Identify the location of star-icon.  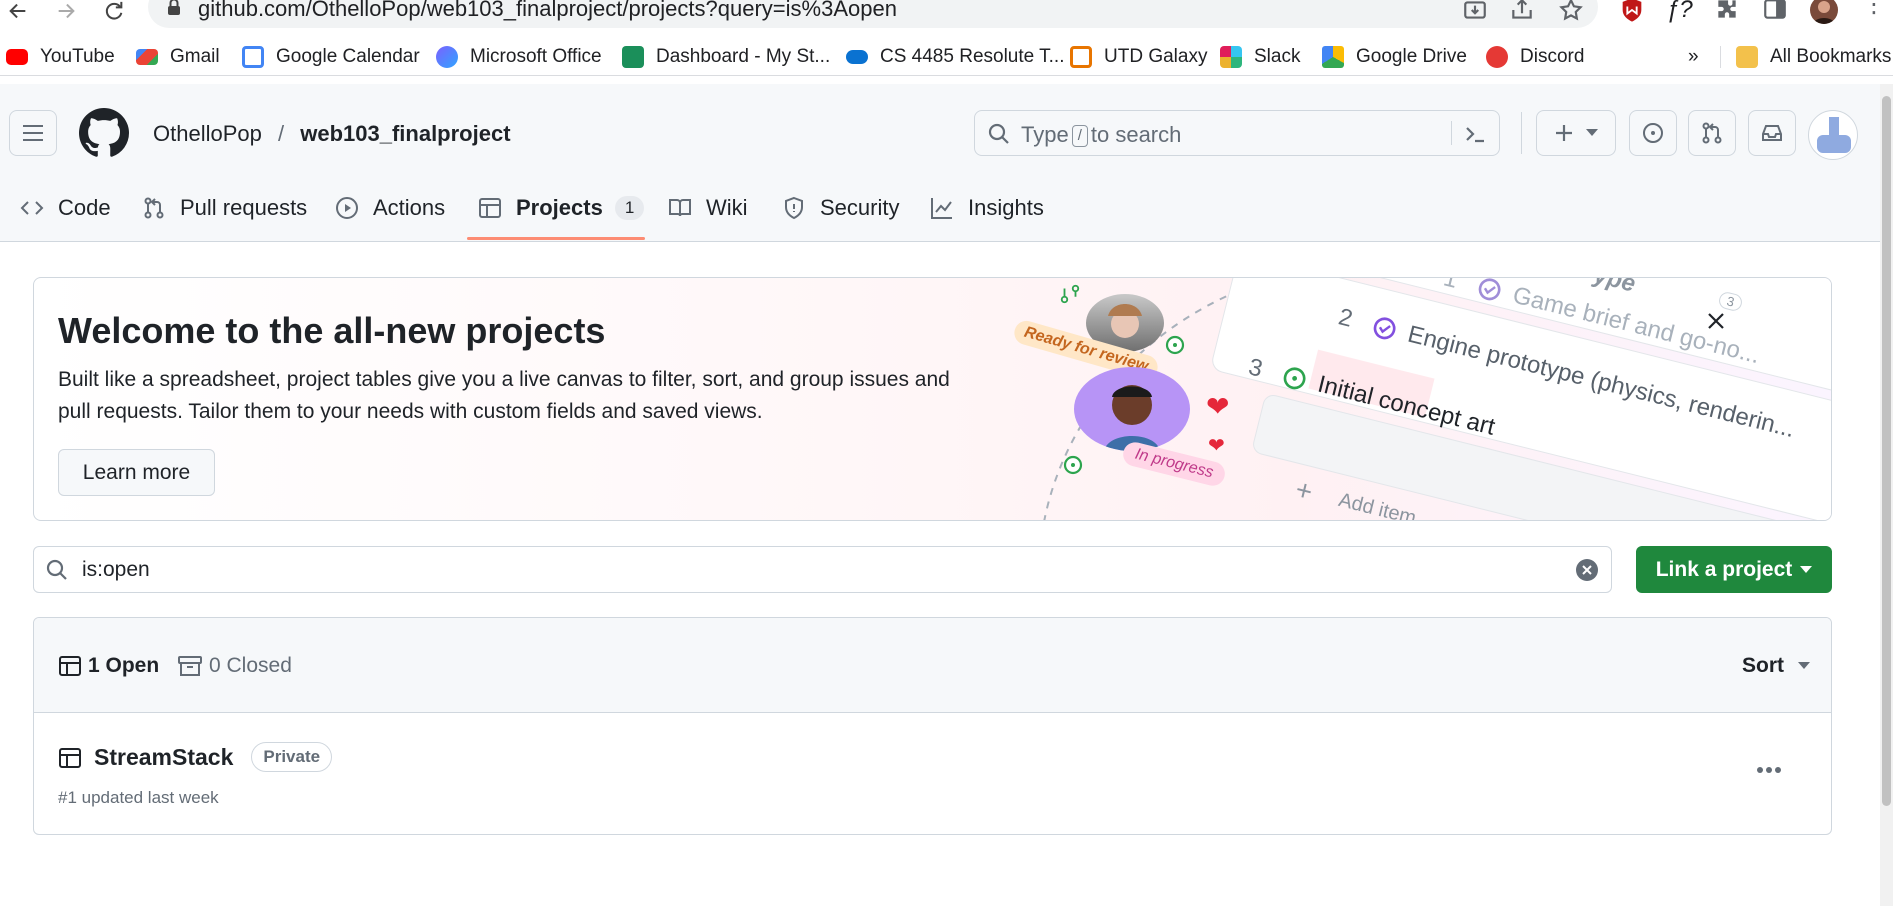
(1571, 11).